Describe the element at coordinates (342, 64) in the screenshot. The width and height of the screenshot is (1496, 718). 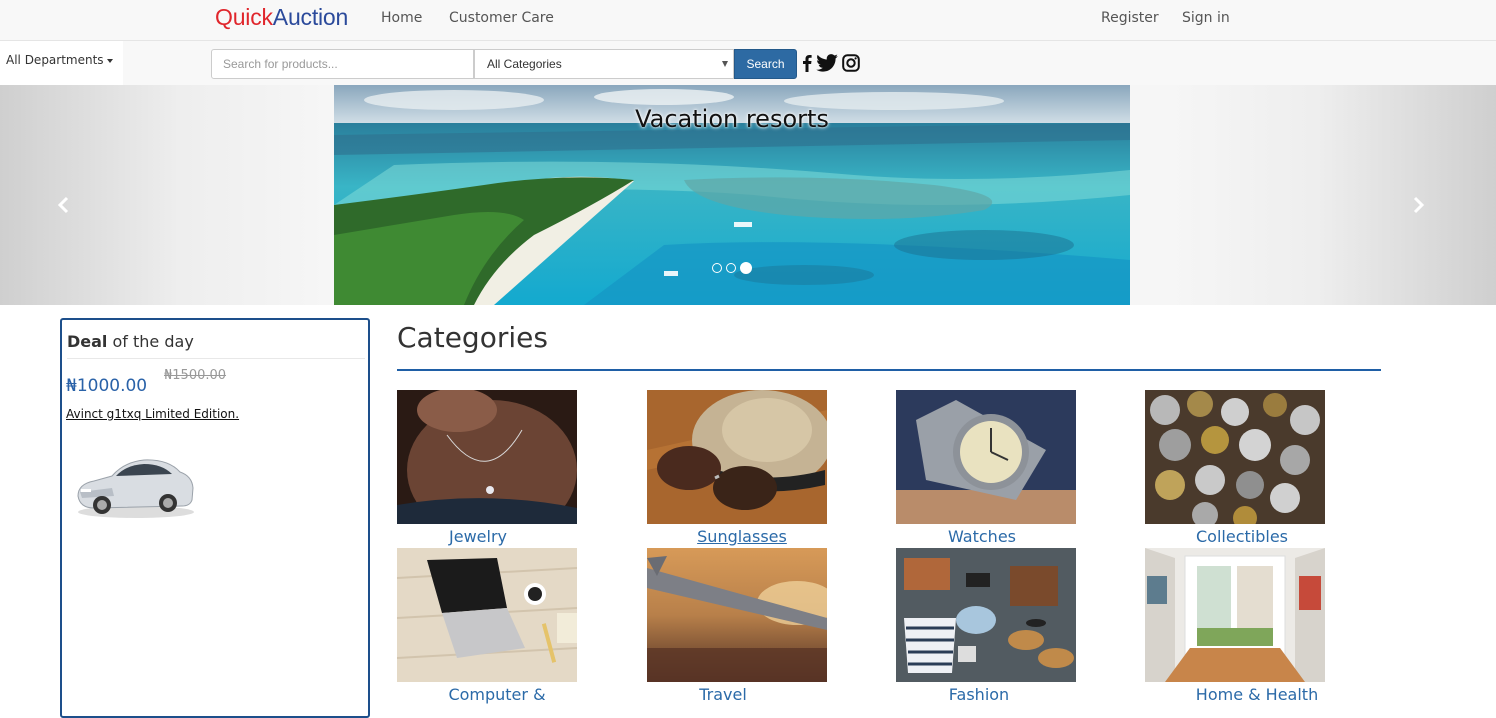
I see `search-input` at that location.